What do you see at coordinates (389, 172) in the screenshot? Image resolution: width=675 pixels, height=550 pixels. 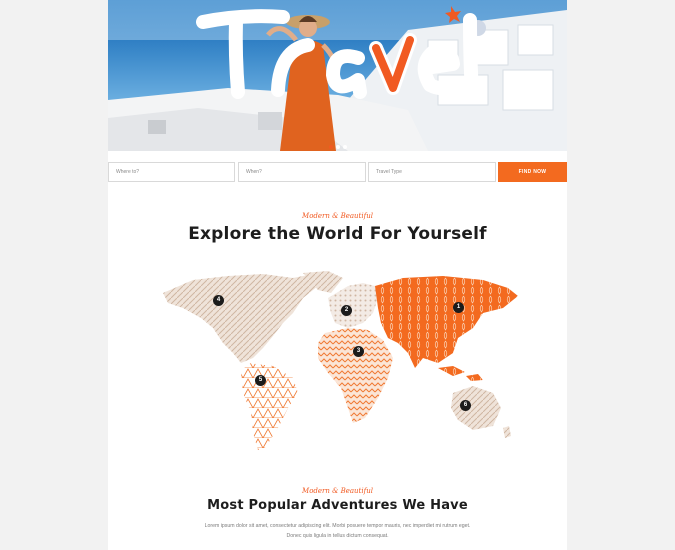 I see `travel-type-placeholder: Travel Type` at bounding box center [389, 172].